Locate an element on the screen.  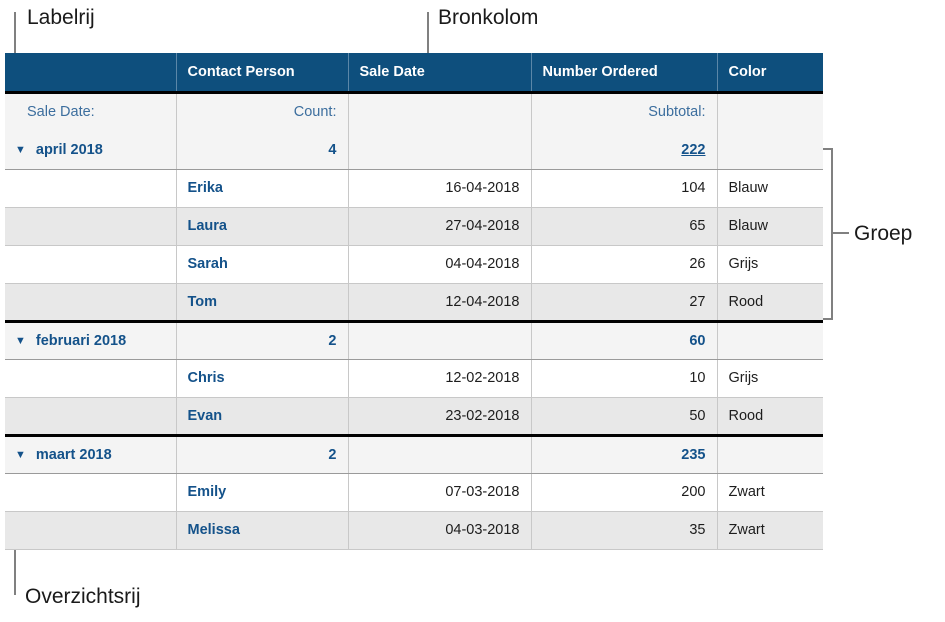
row-date-cell: 04-03-2018 is located at coordinates (440, 530).